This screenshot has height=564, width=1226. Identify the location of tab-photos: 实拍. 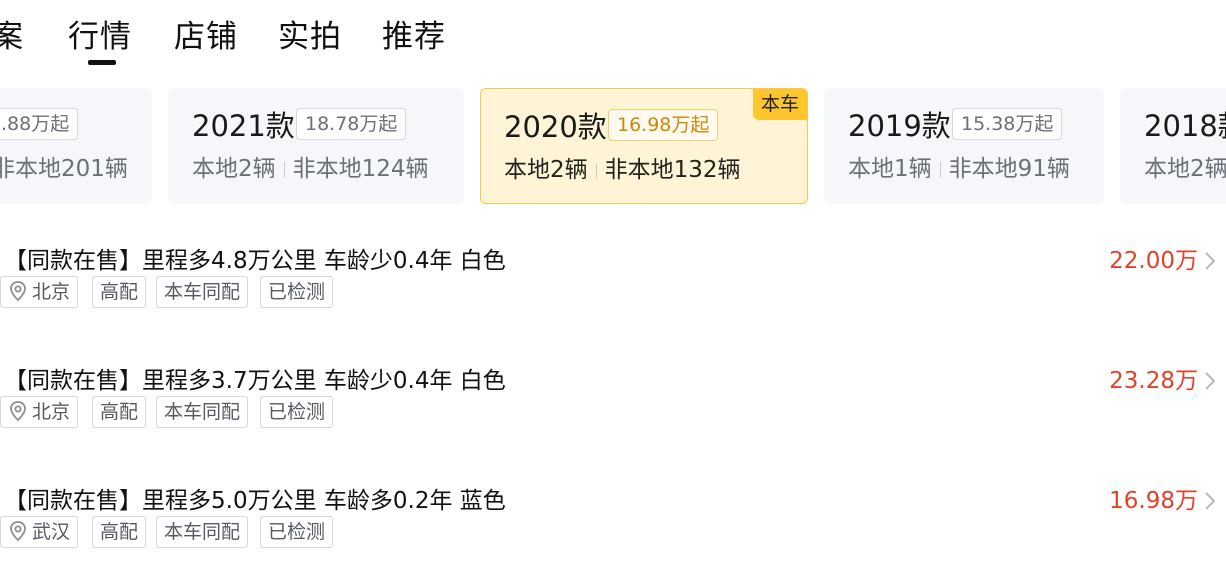
(310, 37).